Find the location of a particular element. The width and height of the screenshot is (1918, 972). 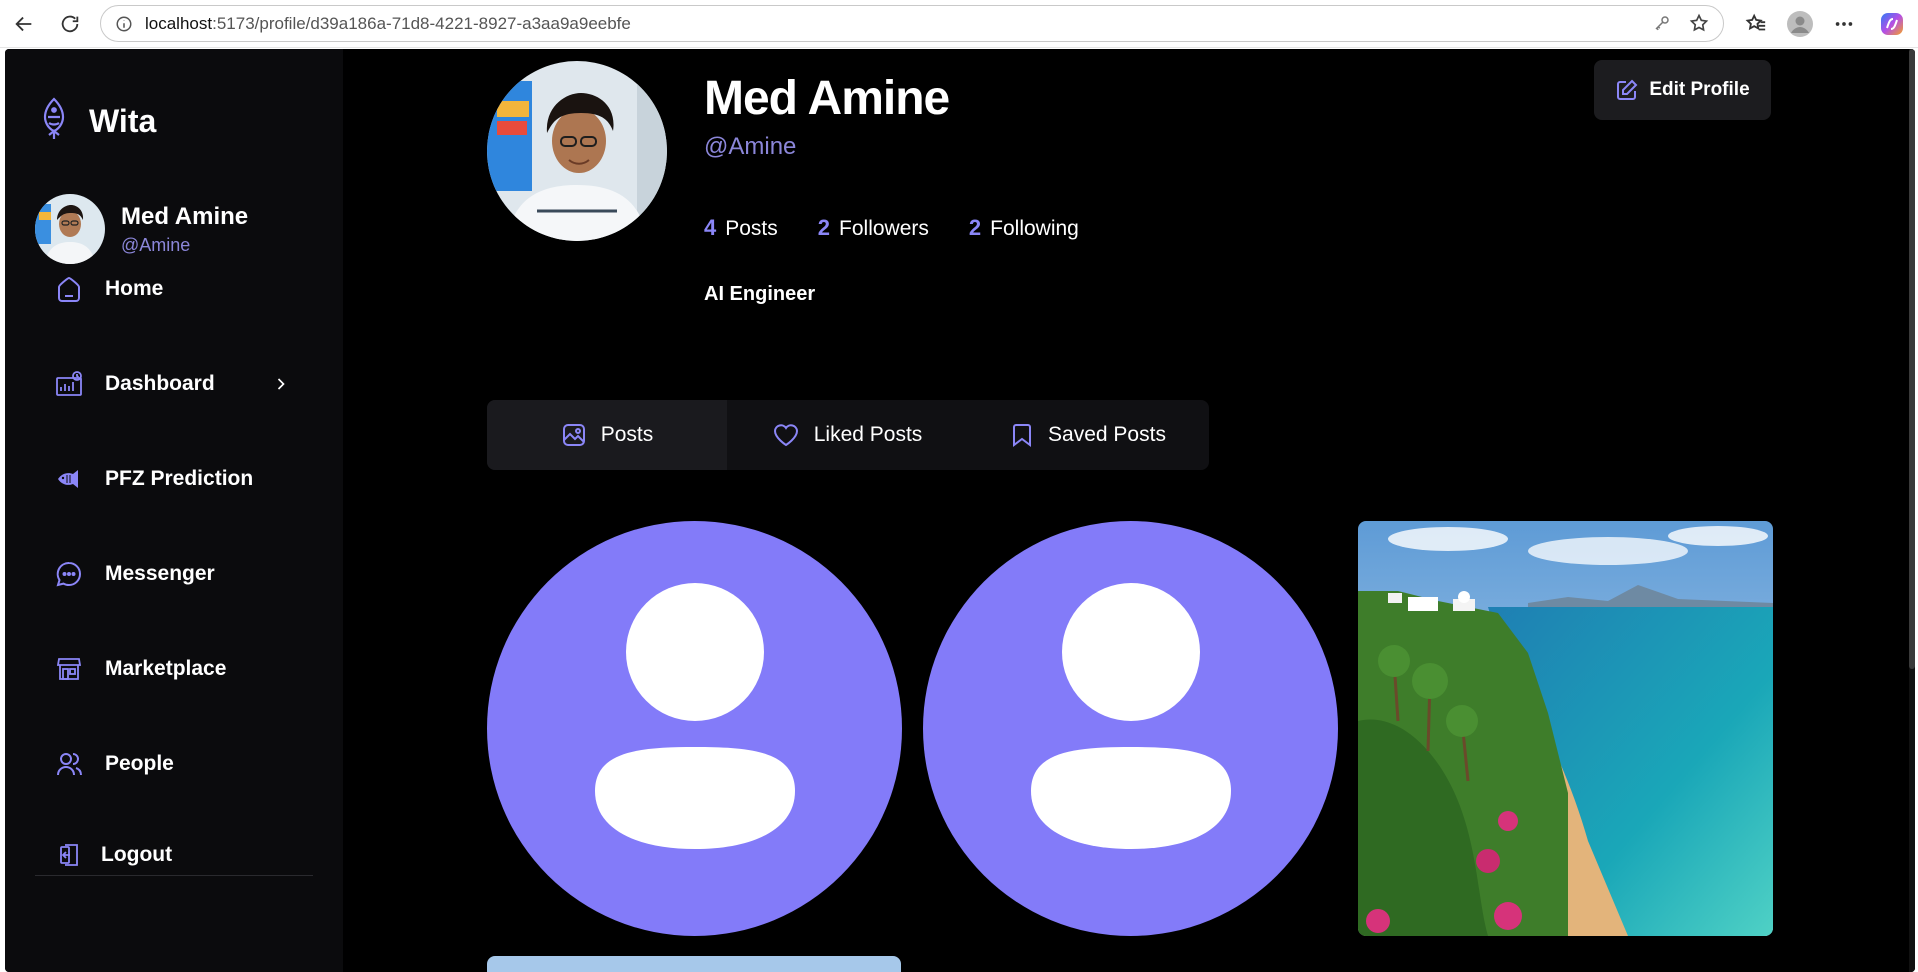

profile-name: Med Amine is located at coordinates (827, 98).